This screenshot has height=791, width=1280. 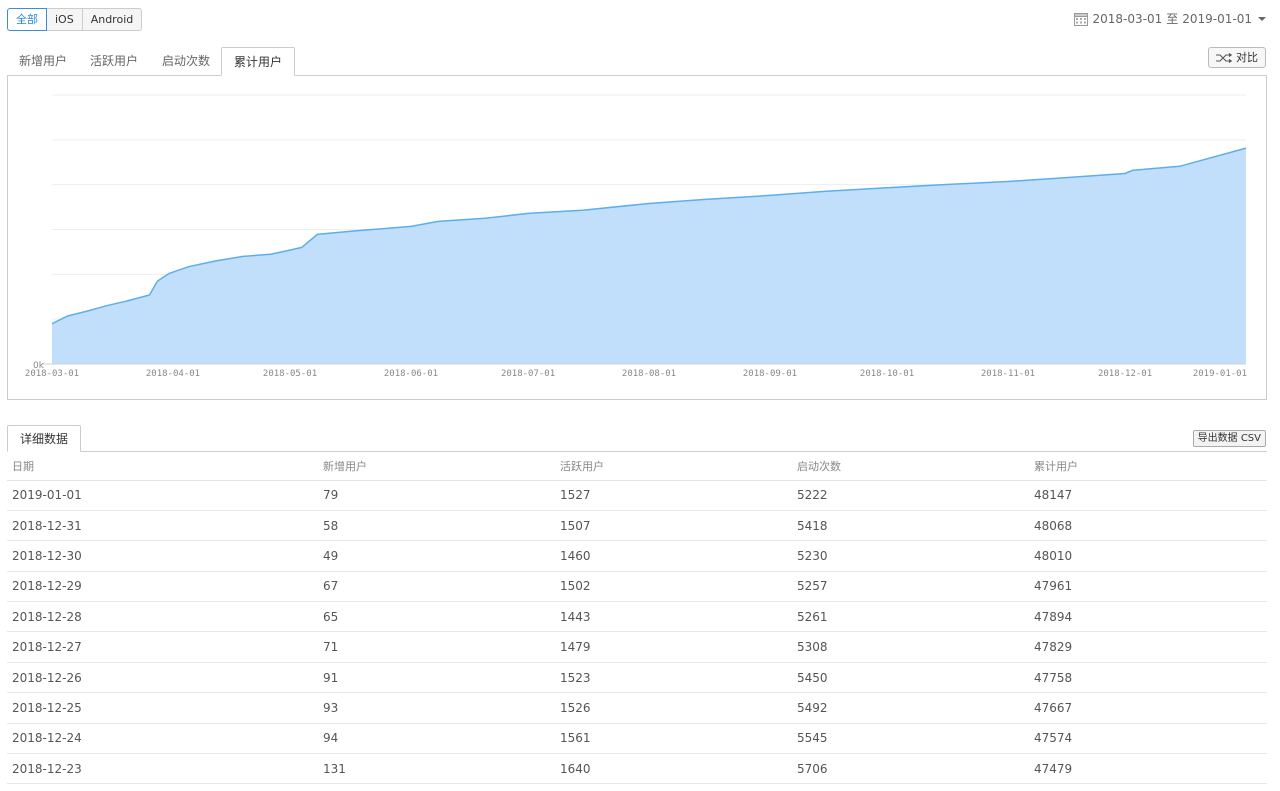 I want to click on x-tick-label: 2019-01-01, so click(x=1220, y=374).